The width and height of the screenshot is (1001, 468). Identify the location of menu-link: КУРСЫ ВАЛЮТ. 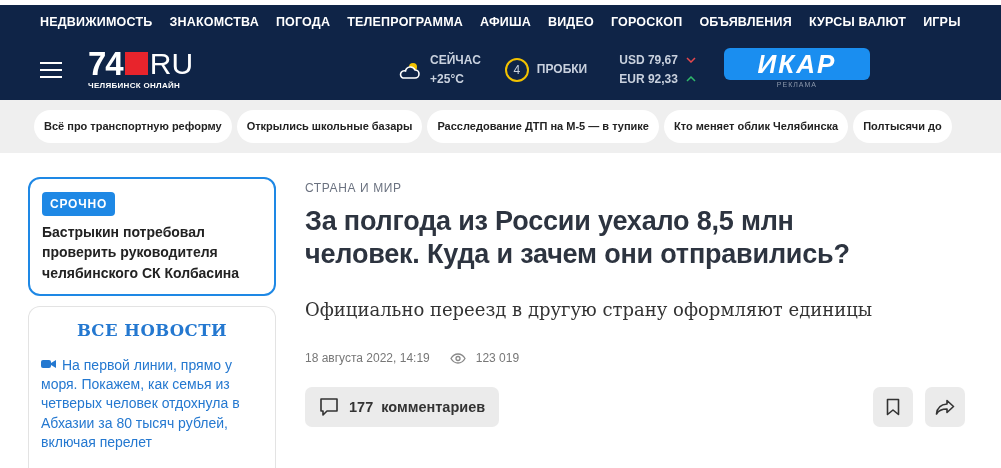
(857, 22).